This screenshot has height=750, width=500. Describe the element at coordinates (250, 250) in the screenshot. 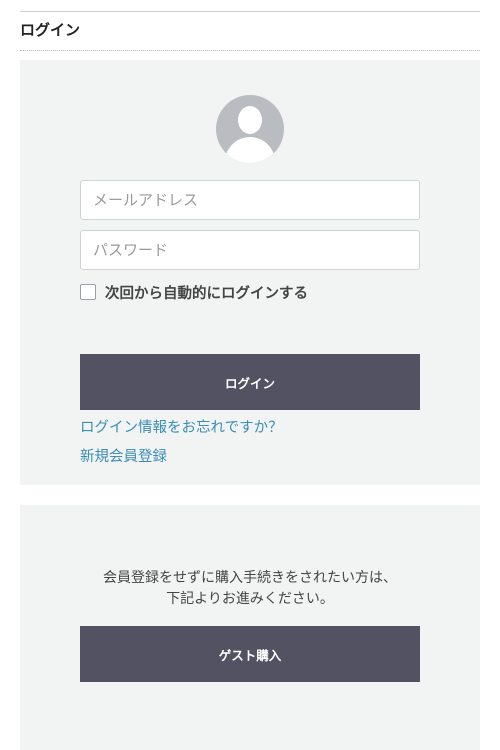

I see `password-field` at that location.